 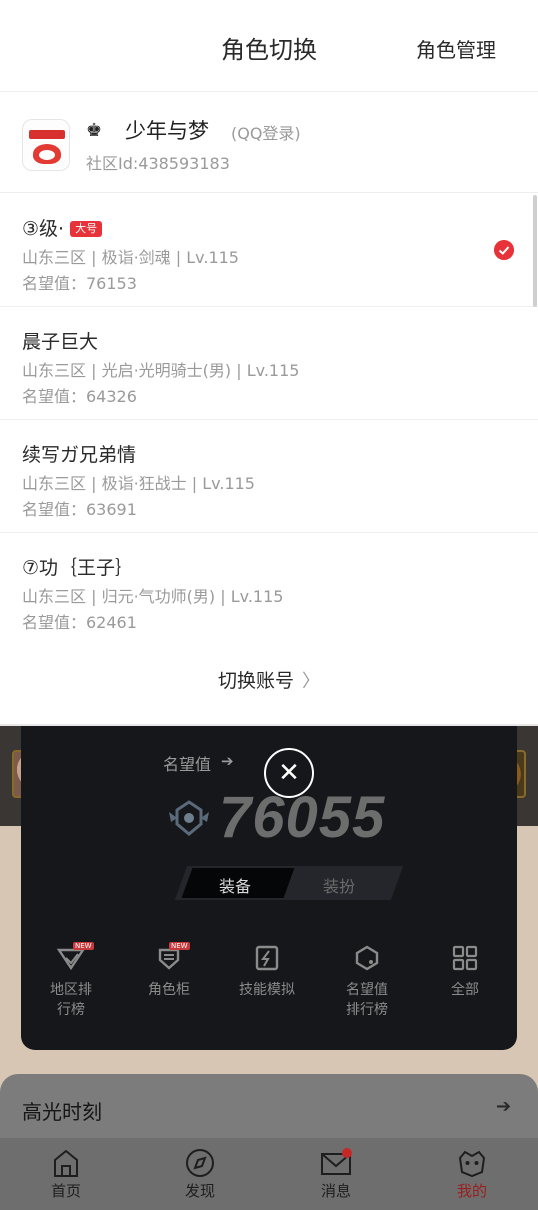 I want to click on grid-all: 全部, so click(x=465, y=972).